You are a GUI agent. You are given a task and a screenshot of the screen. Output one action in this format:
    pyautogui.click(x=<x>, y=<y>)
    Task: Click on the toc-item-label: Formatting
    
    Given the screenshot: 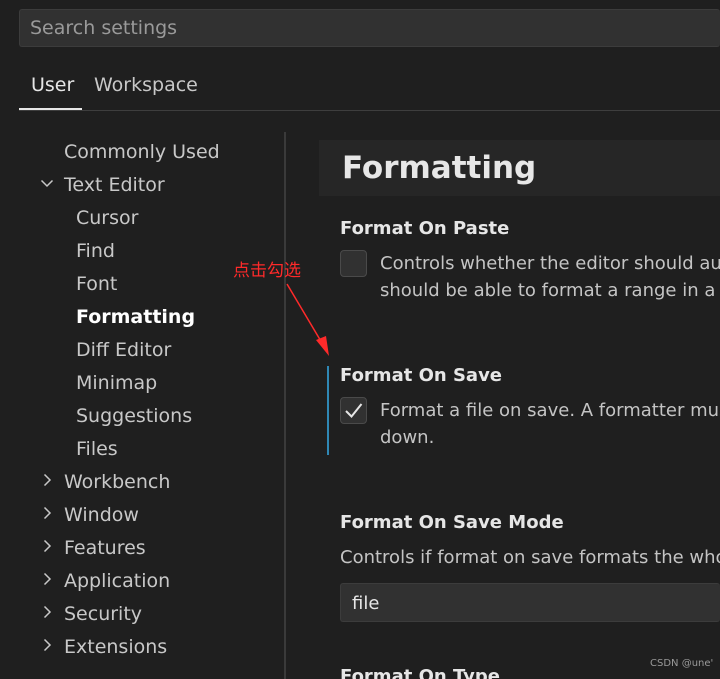 What is the action you would take?
    pyautogui.click(x=136, y=317)
    